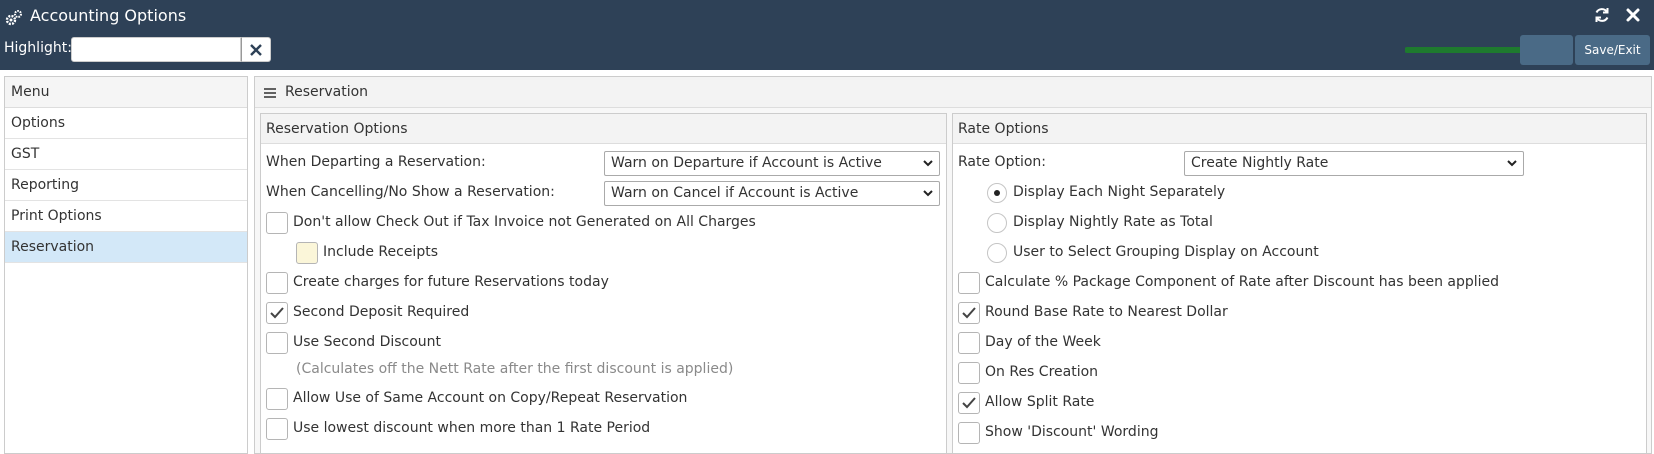  What do you see at coordinates (277, 399) in the screenshot?
I see `checkbox-same-account-copy` at bounding box center [277, 399].